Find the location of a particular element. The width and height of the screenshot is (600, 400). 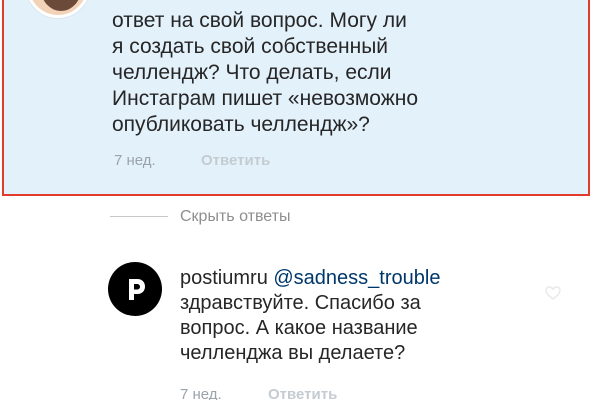

reply-timestamp: 7 нед. is located at coordinates (201, 393).